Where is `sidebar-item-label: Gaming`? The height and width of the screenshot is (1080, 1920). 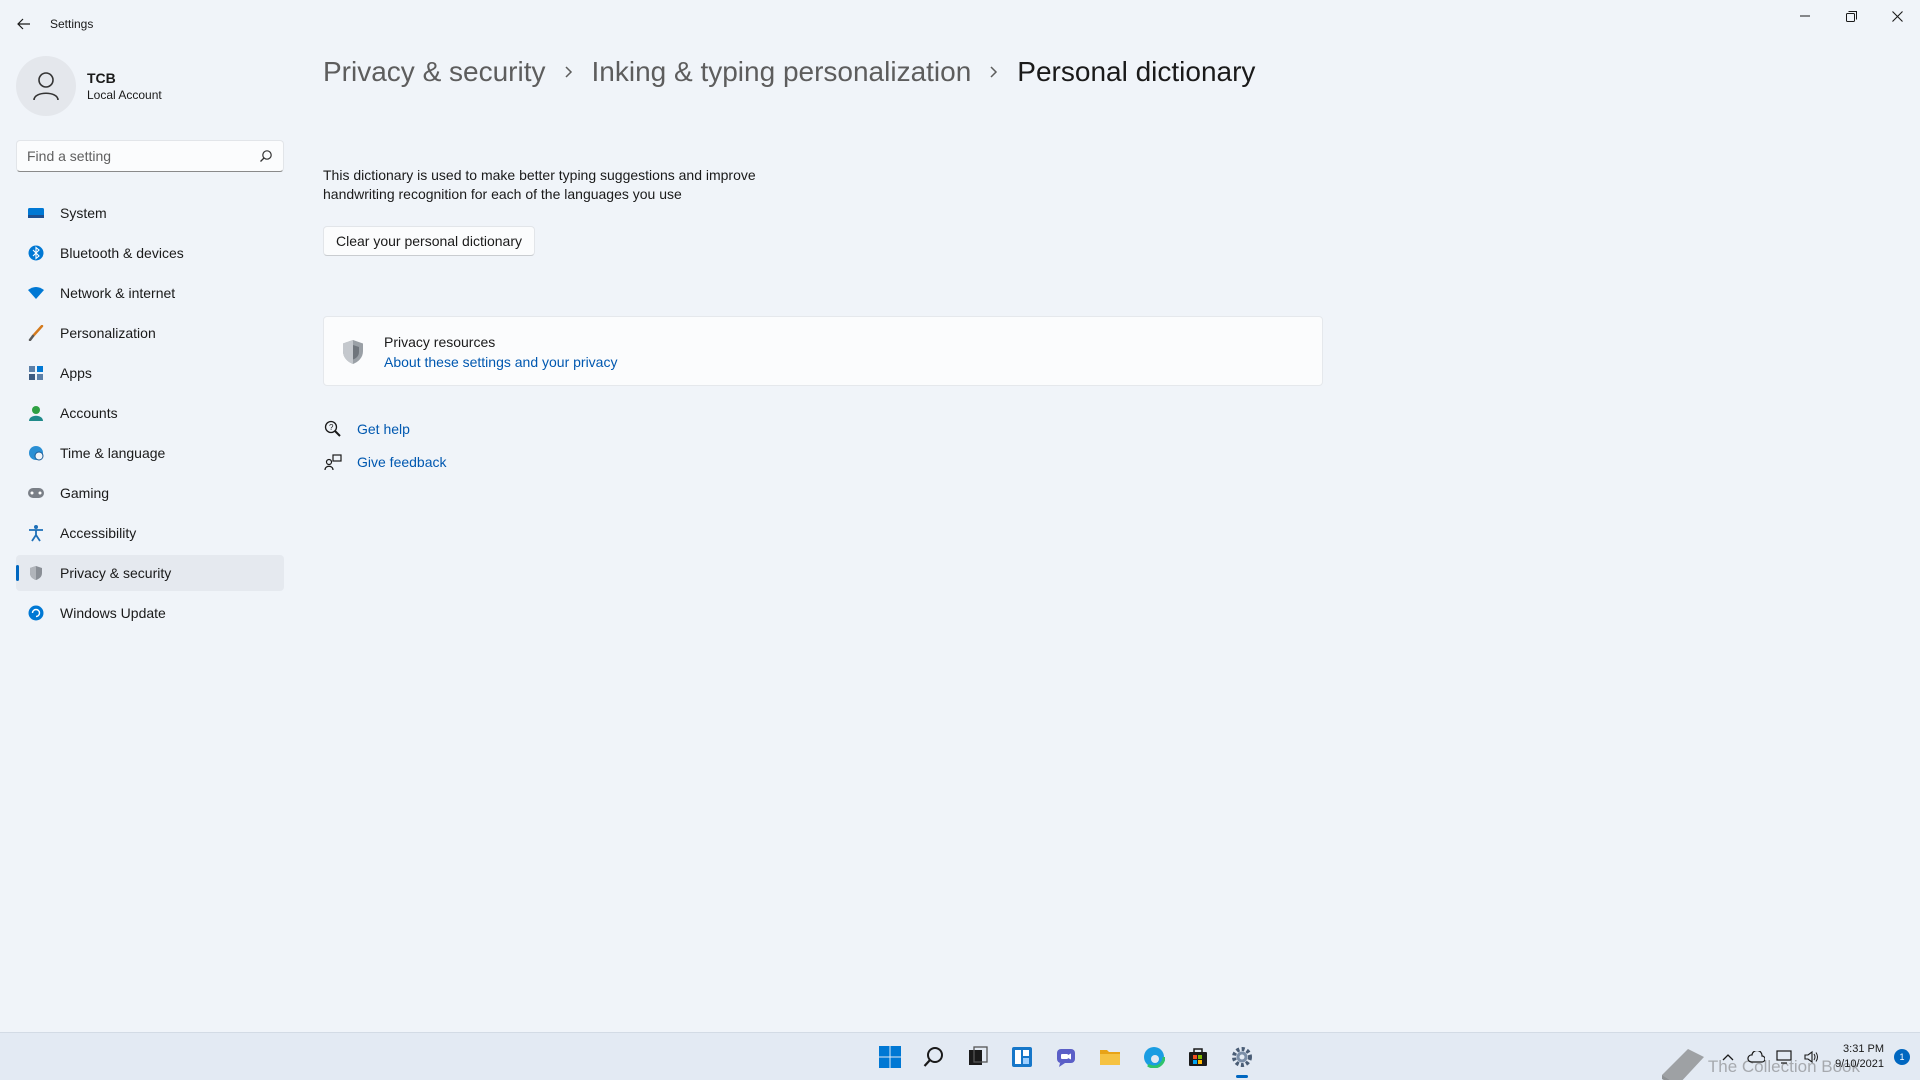 sidebar-item-label: Gaming is located at coordinates (85, 493).